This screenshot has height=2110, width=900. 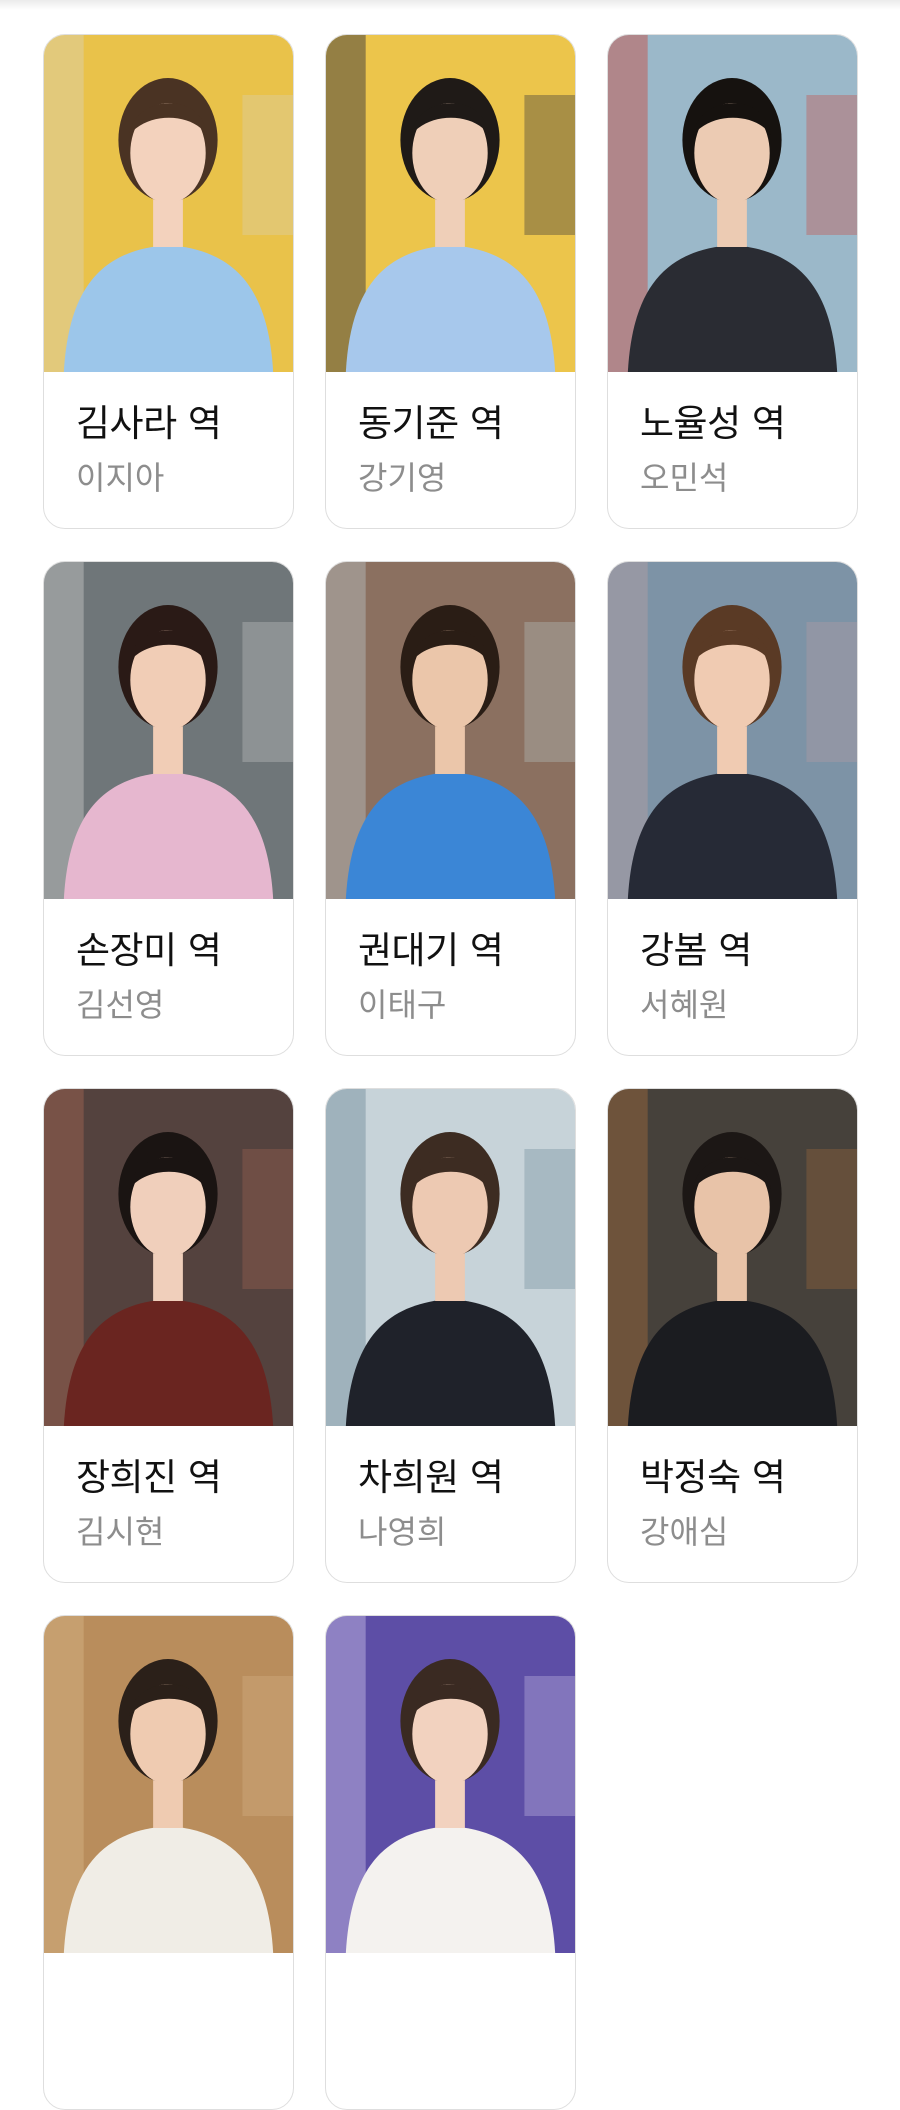 What do you see at coordinates (431, 423) in the screenshot?
I see `role-name: 동기준 역` at bounding box center [431, 423].